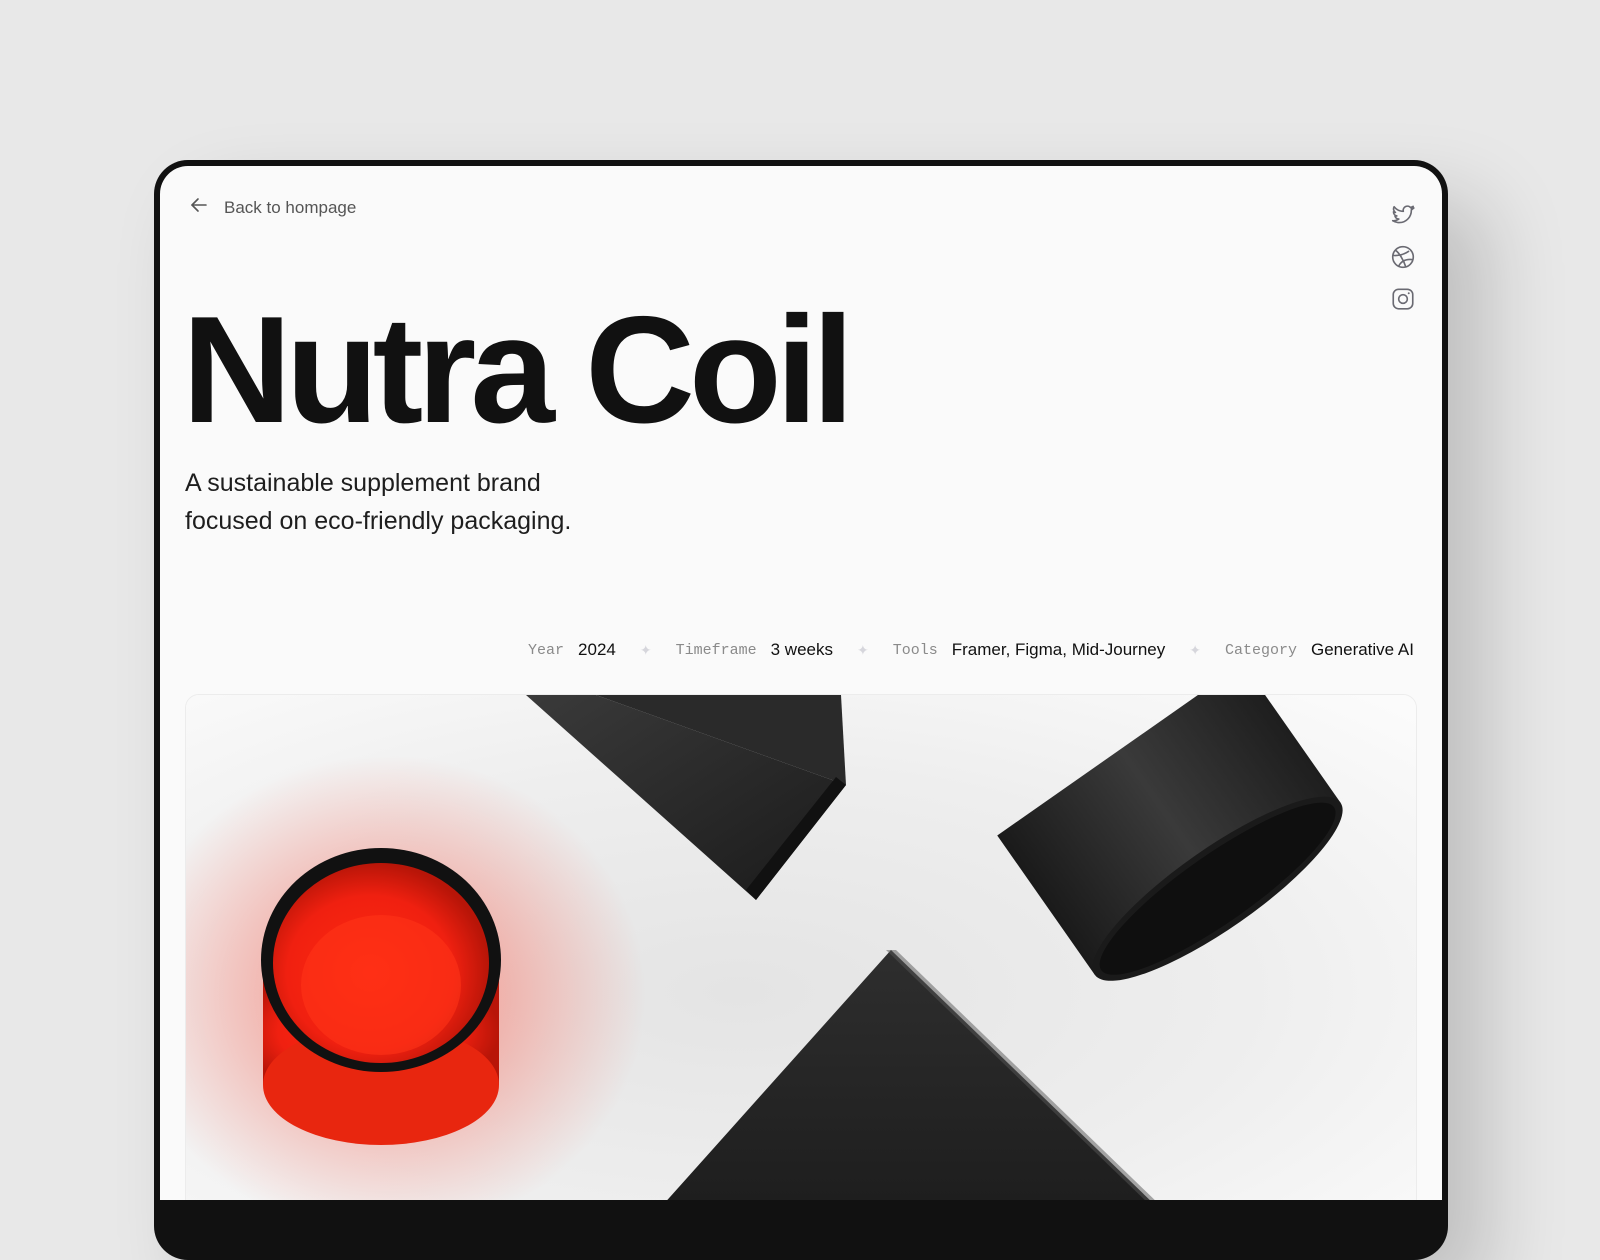 The image size is (1600, 1260). What do you see at coordinates (1260, 650) in the screenshot?
I see `meta-category-label: Category` at bounding box center [1260, 650].